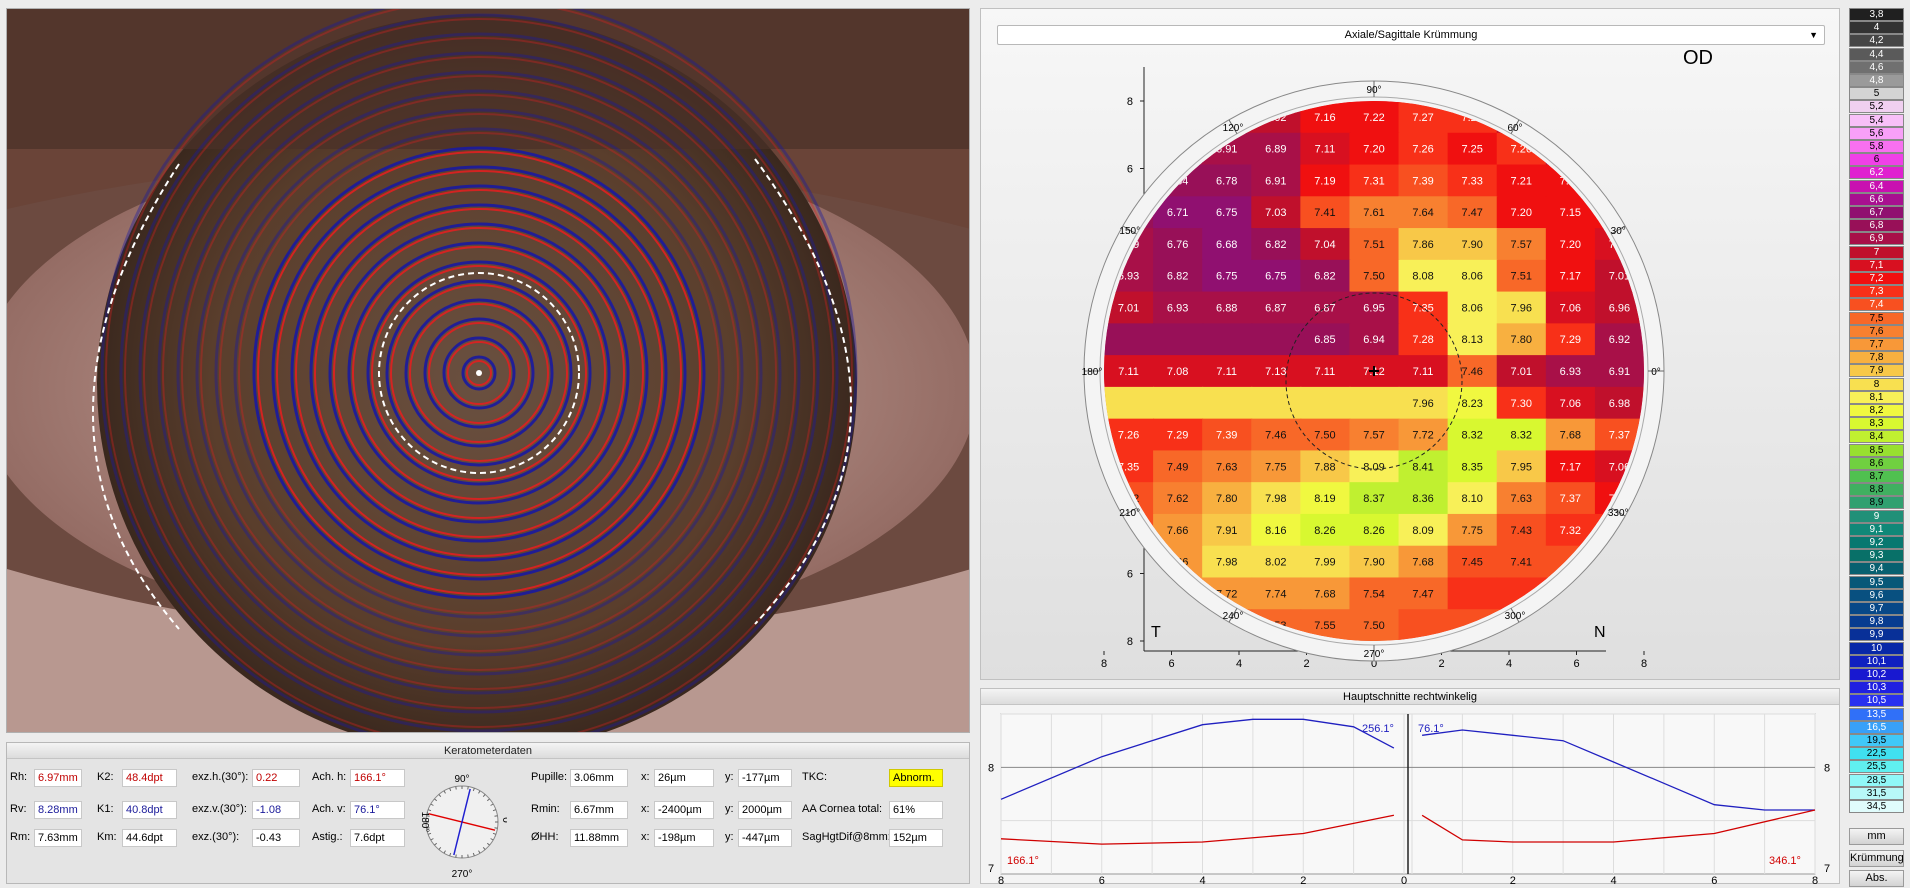  Describe the element at coordinates (1515, 616) in the screenshot. I see `angle-label: 300°` at that location.